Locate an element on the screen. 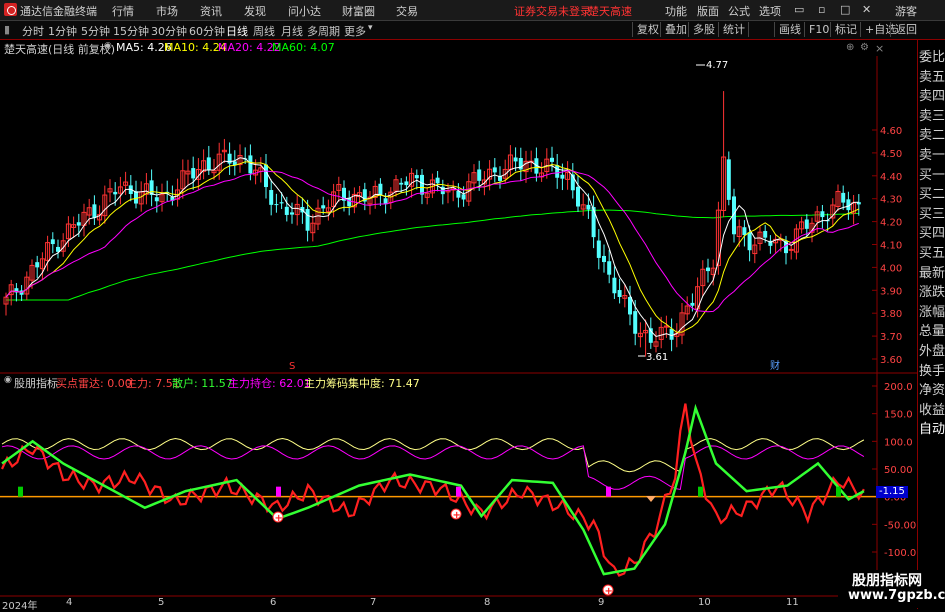 This screenshot has width=945, height=612. side-panel-item: 外盘 is located at coordinates (932, 349).